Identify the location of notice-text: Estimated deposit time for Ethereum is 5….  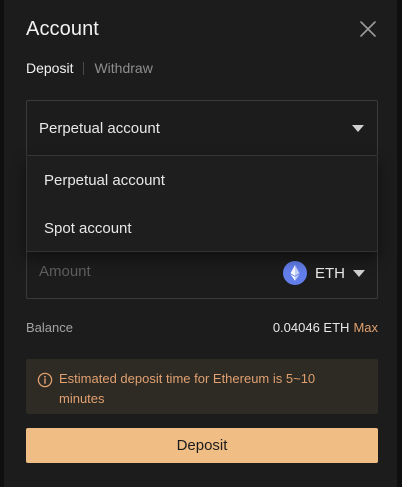
(187, 388).